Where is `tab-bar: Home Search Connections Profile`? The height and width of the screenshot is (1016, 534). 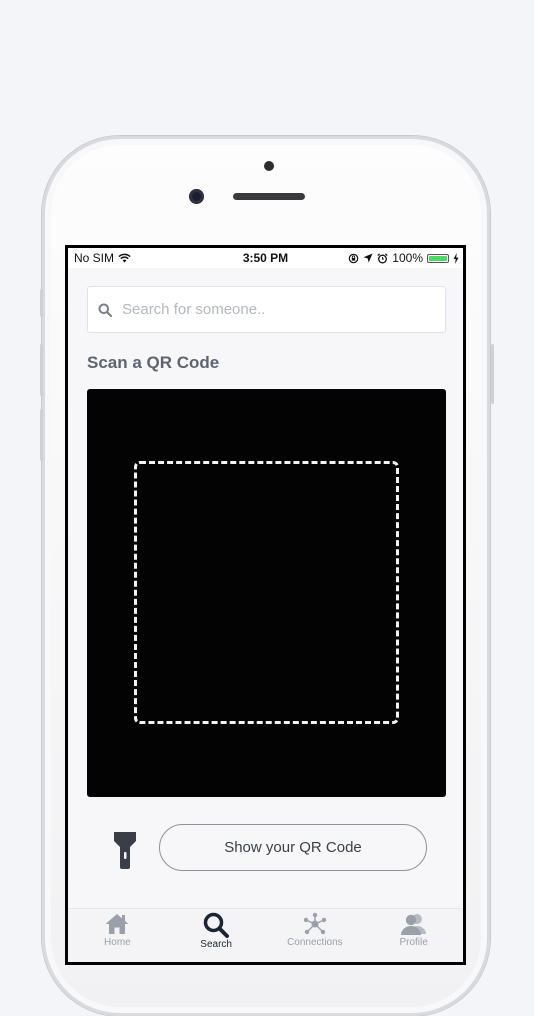 tab-bar: Home Search Connections Profile is located at coordinates (265, 935).